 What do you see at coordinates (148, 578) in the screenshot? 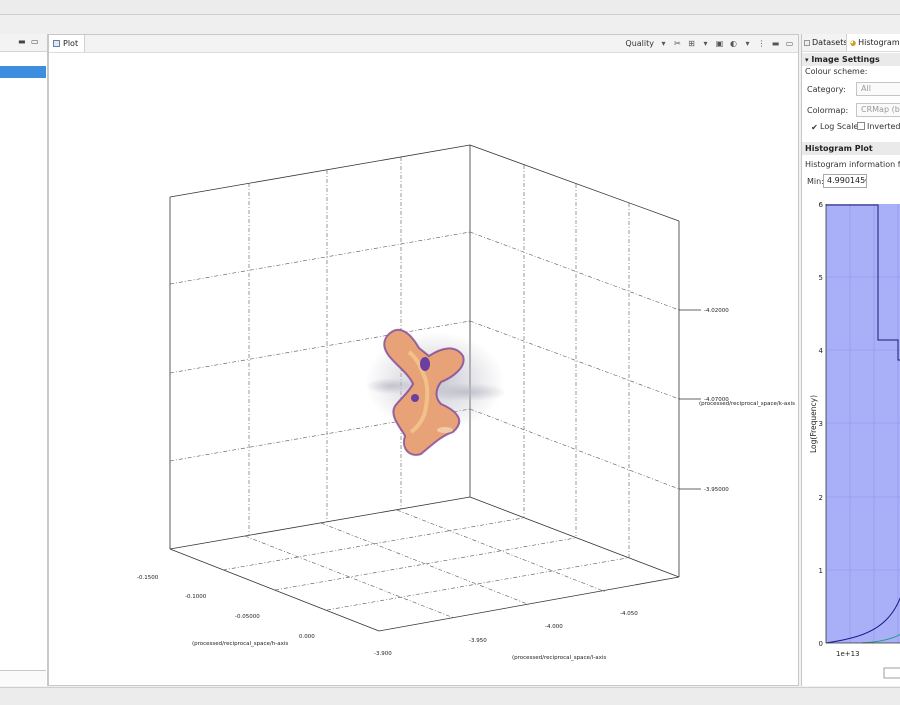
I see `x-tick-label: -0.1500` at bounding box center [148, 578].